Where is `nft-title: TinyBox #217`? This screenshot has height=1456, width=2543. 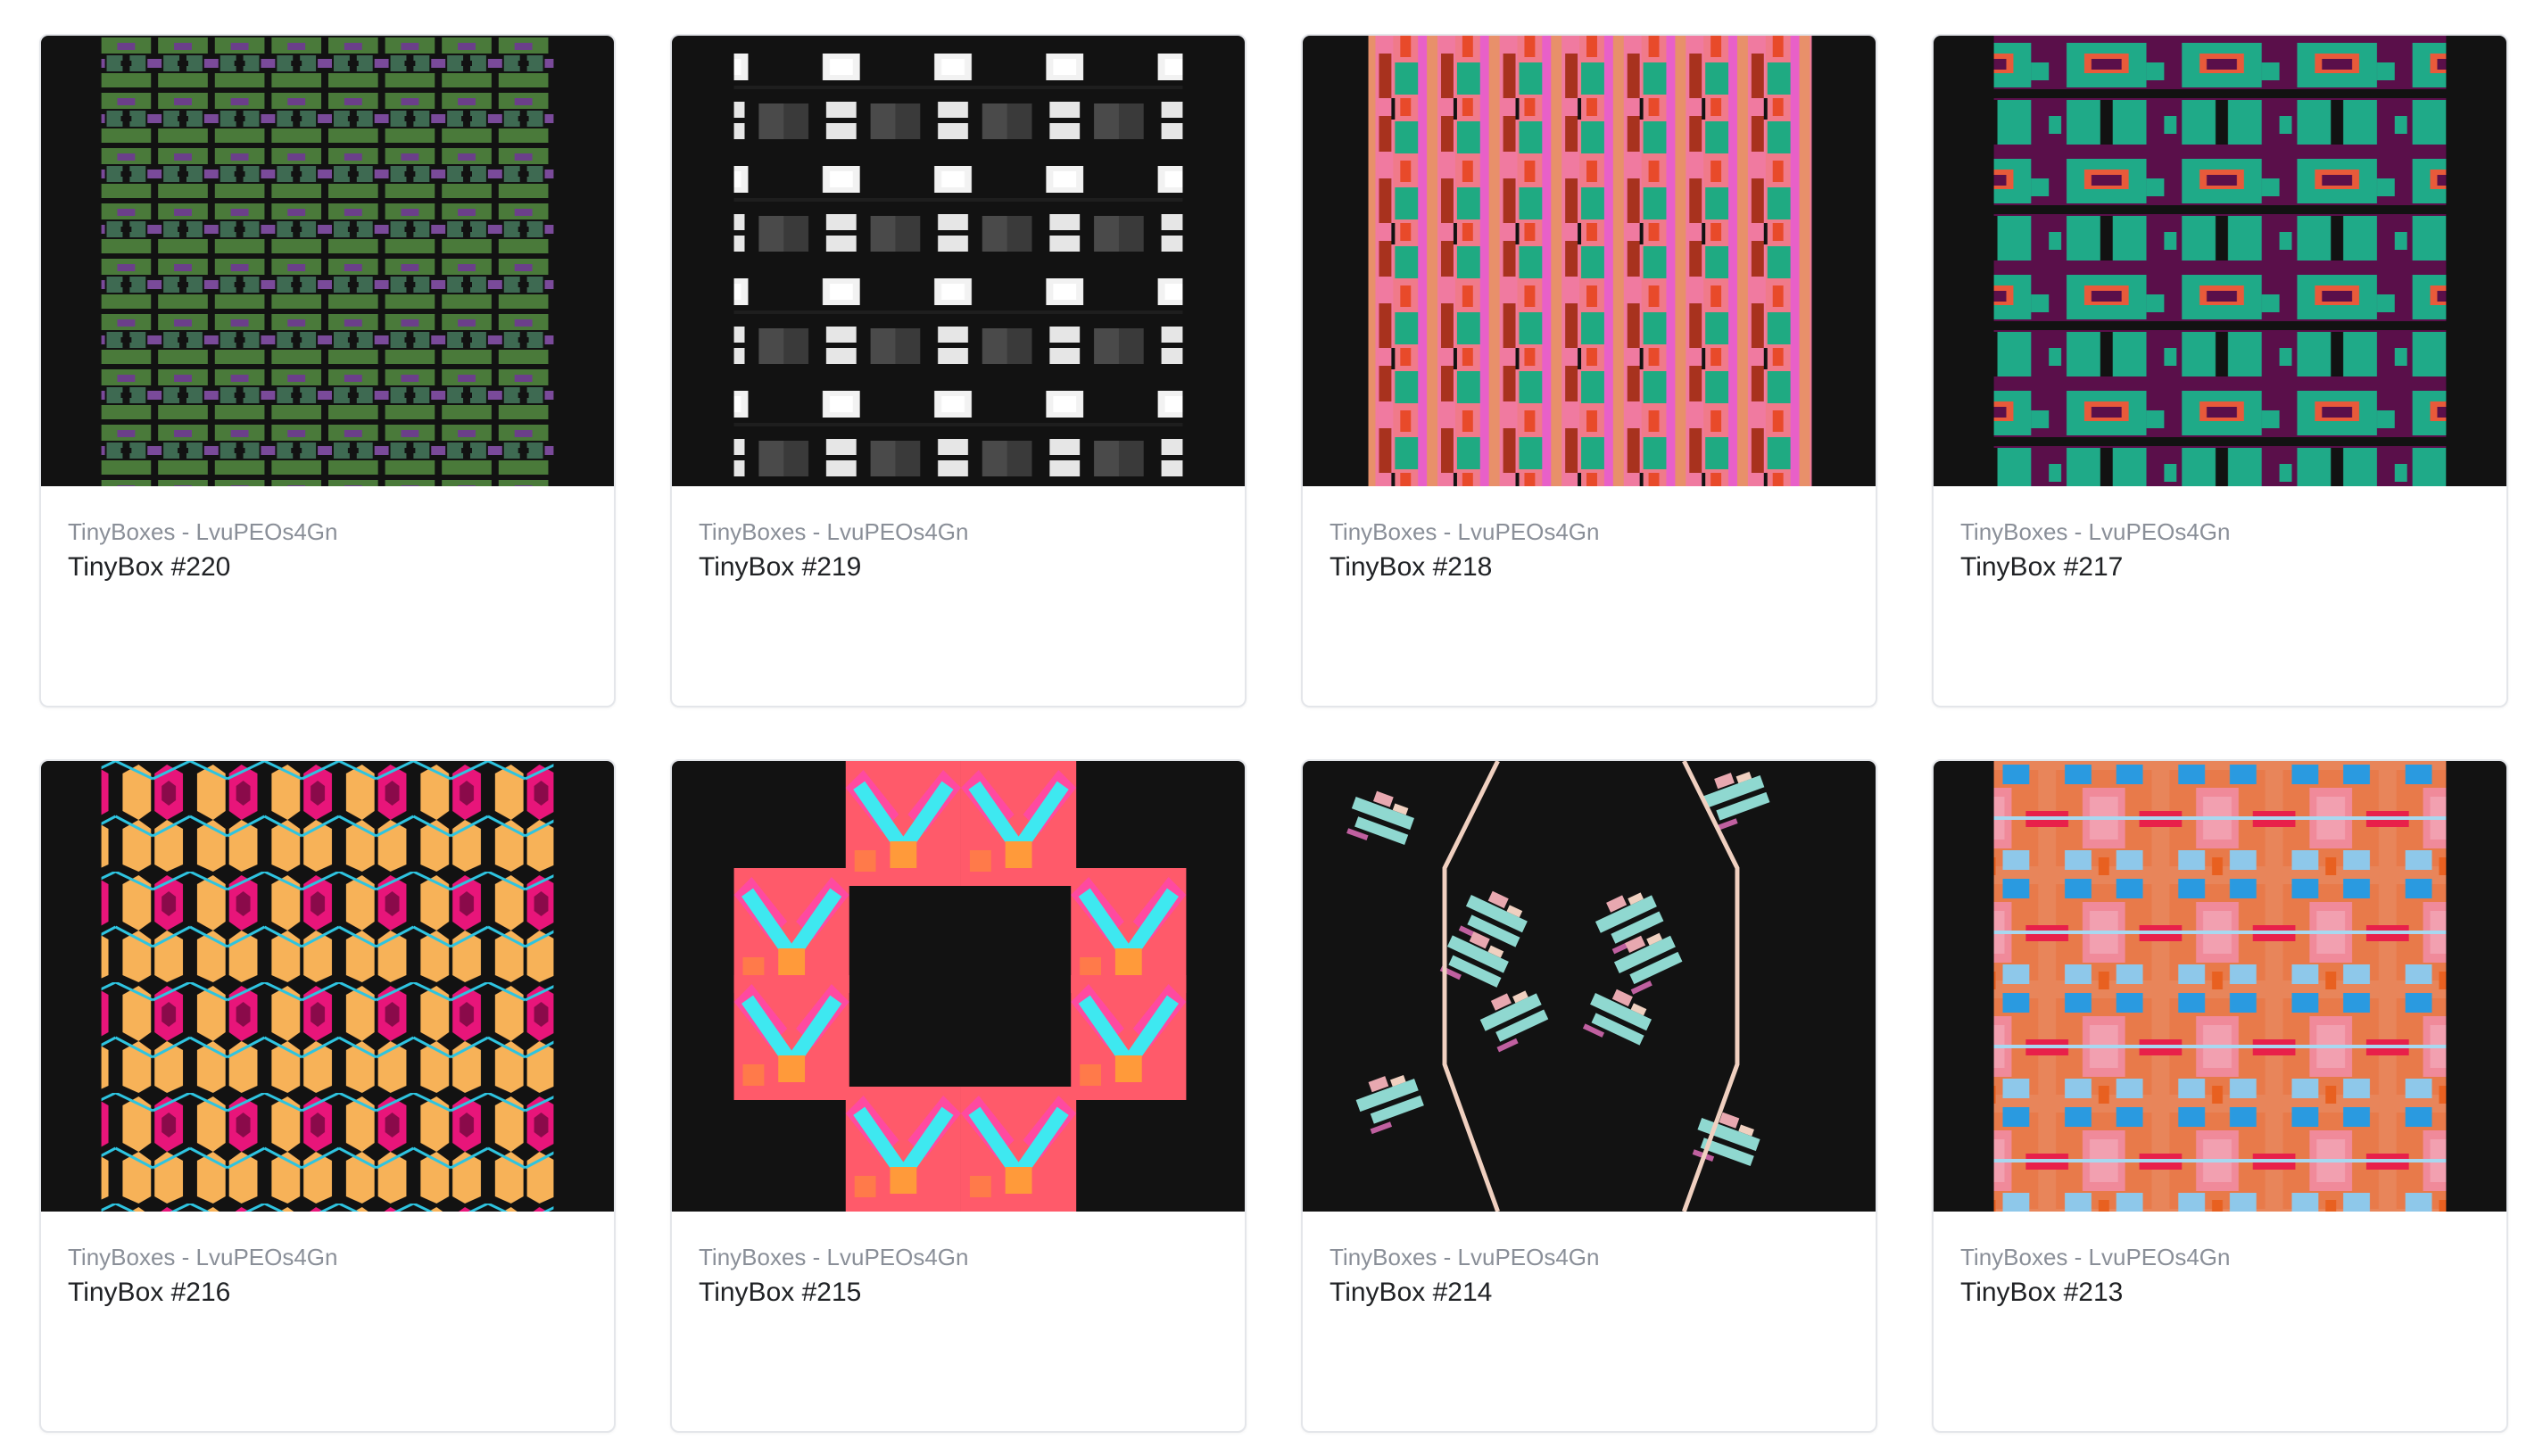 nft-title: TinyBox #217 is located at coordinates (2220, 567).